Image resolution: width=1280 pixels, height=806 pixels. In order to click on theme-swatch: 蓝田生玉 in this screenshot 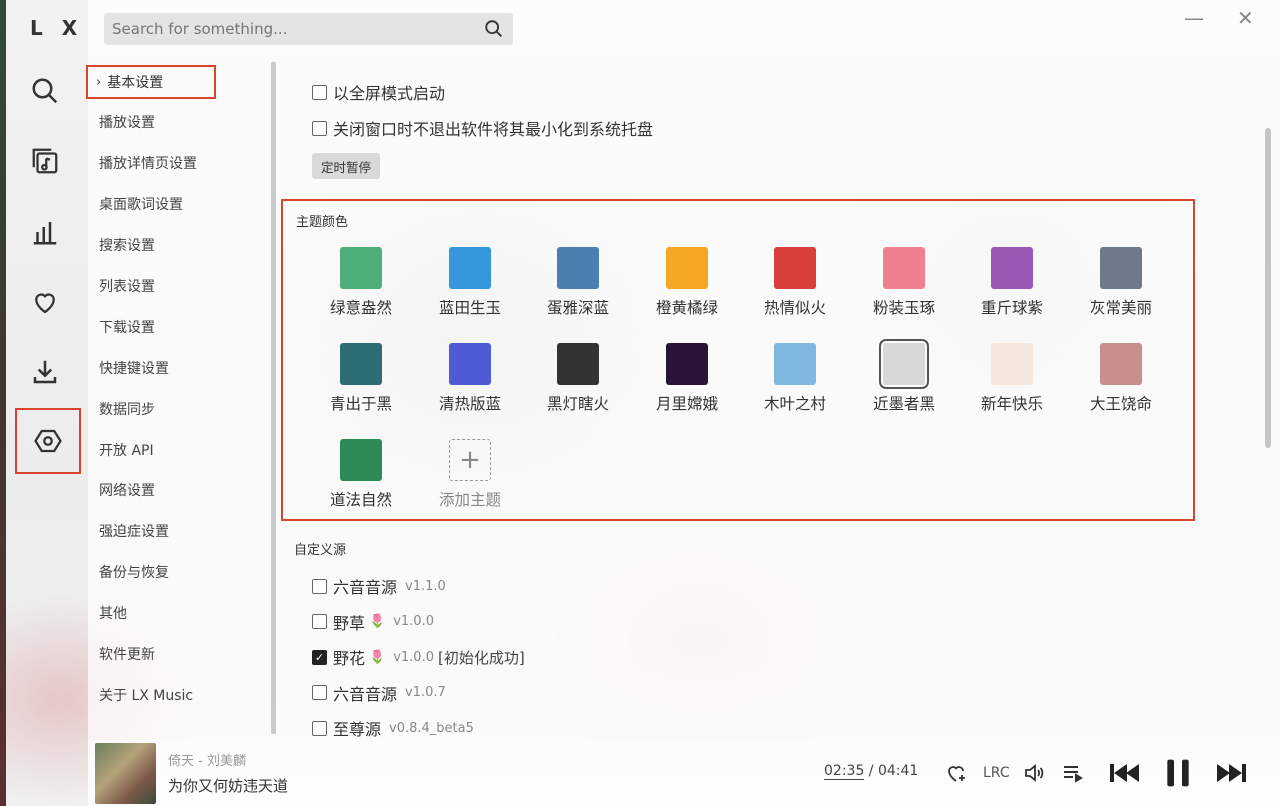, I will do `click(470, 282)`.